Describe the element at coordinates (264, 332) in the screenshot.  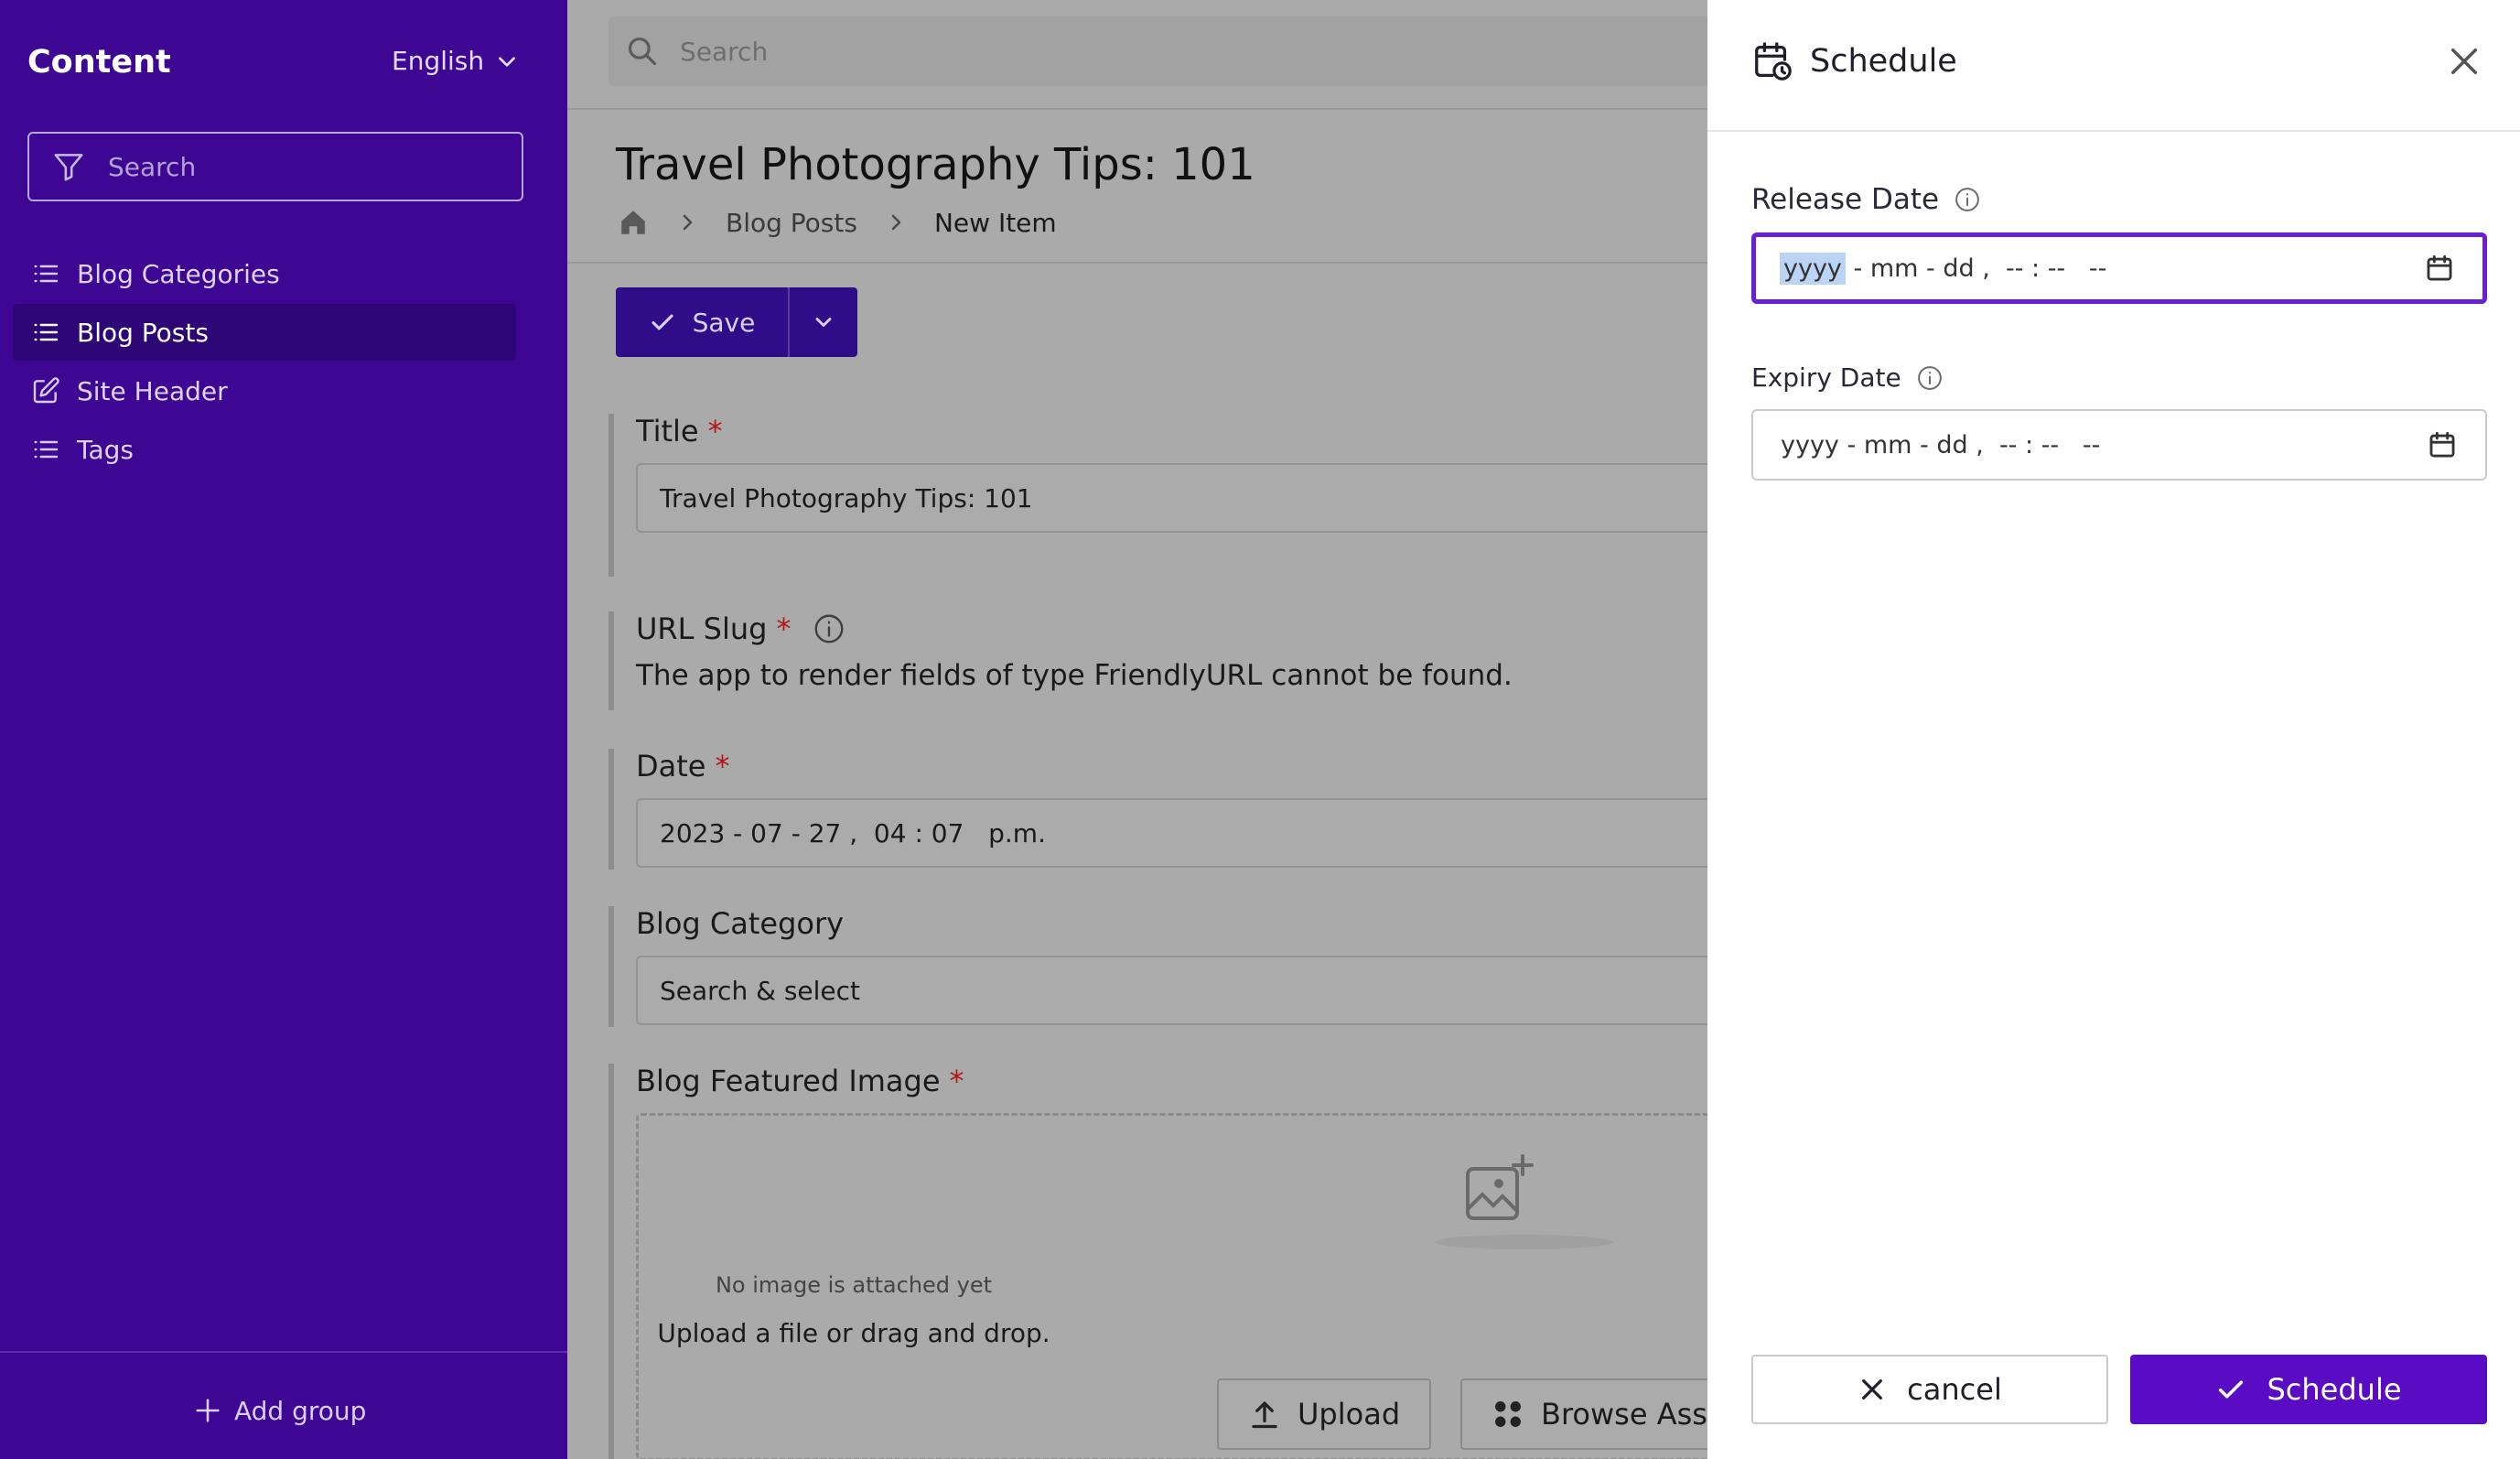
I see `sidebar-item-blog-posts: Blog Posts` at that location.